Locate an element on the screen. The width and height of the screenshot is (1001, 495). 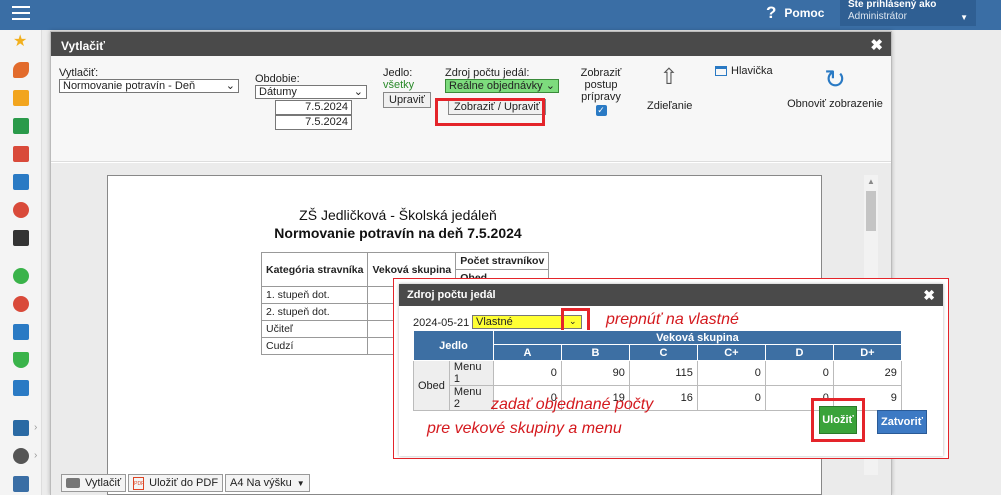
save-pdf-label: Uložiť do PDF is located at coordinates (184, 483).